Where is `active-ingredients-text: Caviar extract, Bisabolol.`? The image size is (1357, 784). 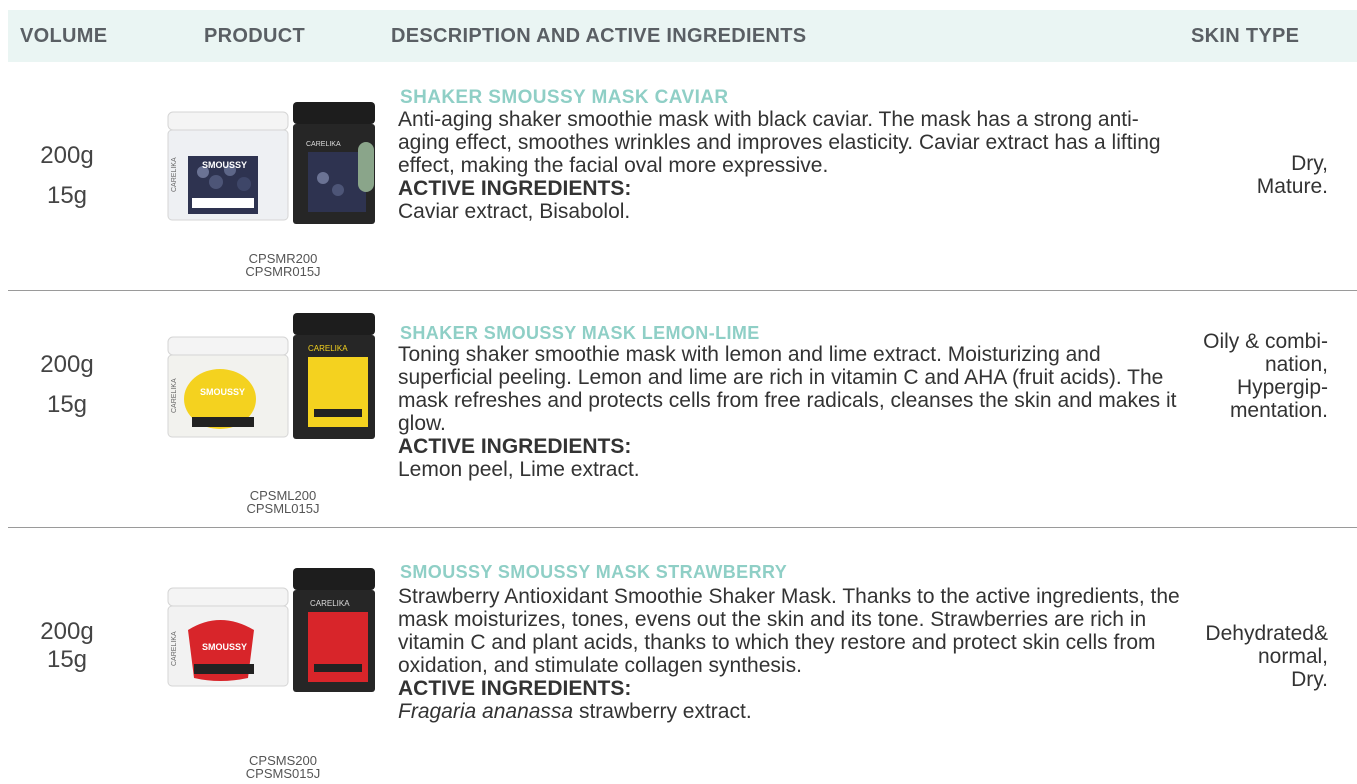
active-ingredients-text: Caviar extract, Bisabolol. is located at coordinates (514, 211).